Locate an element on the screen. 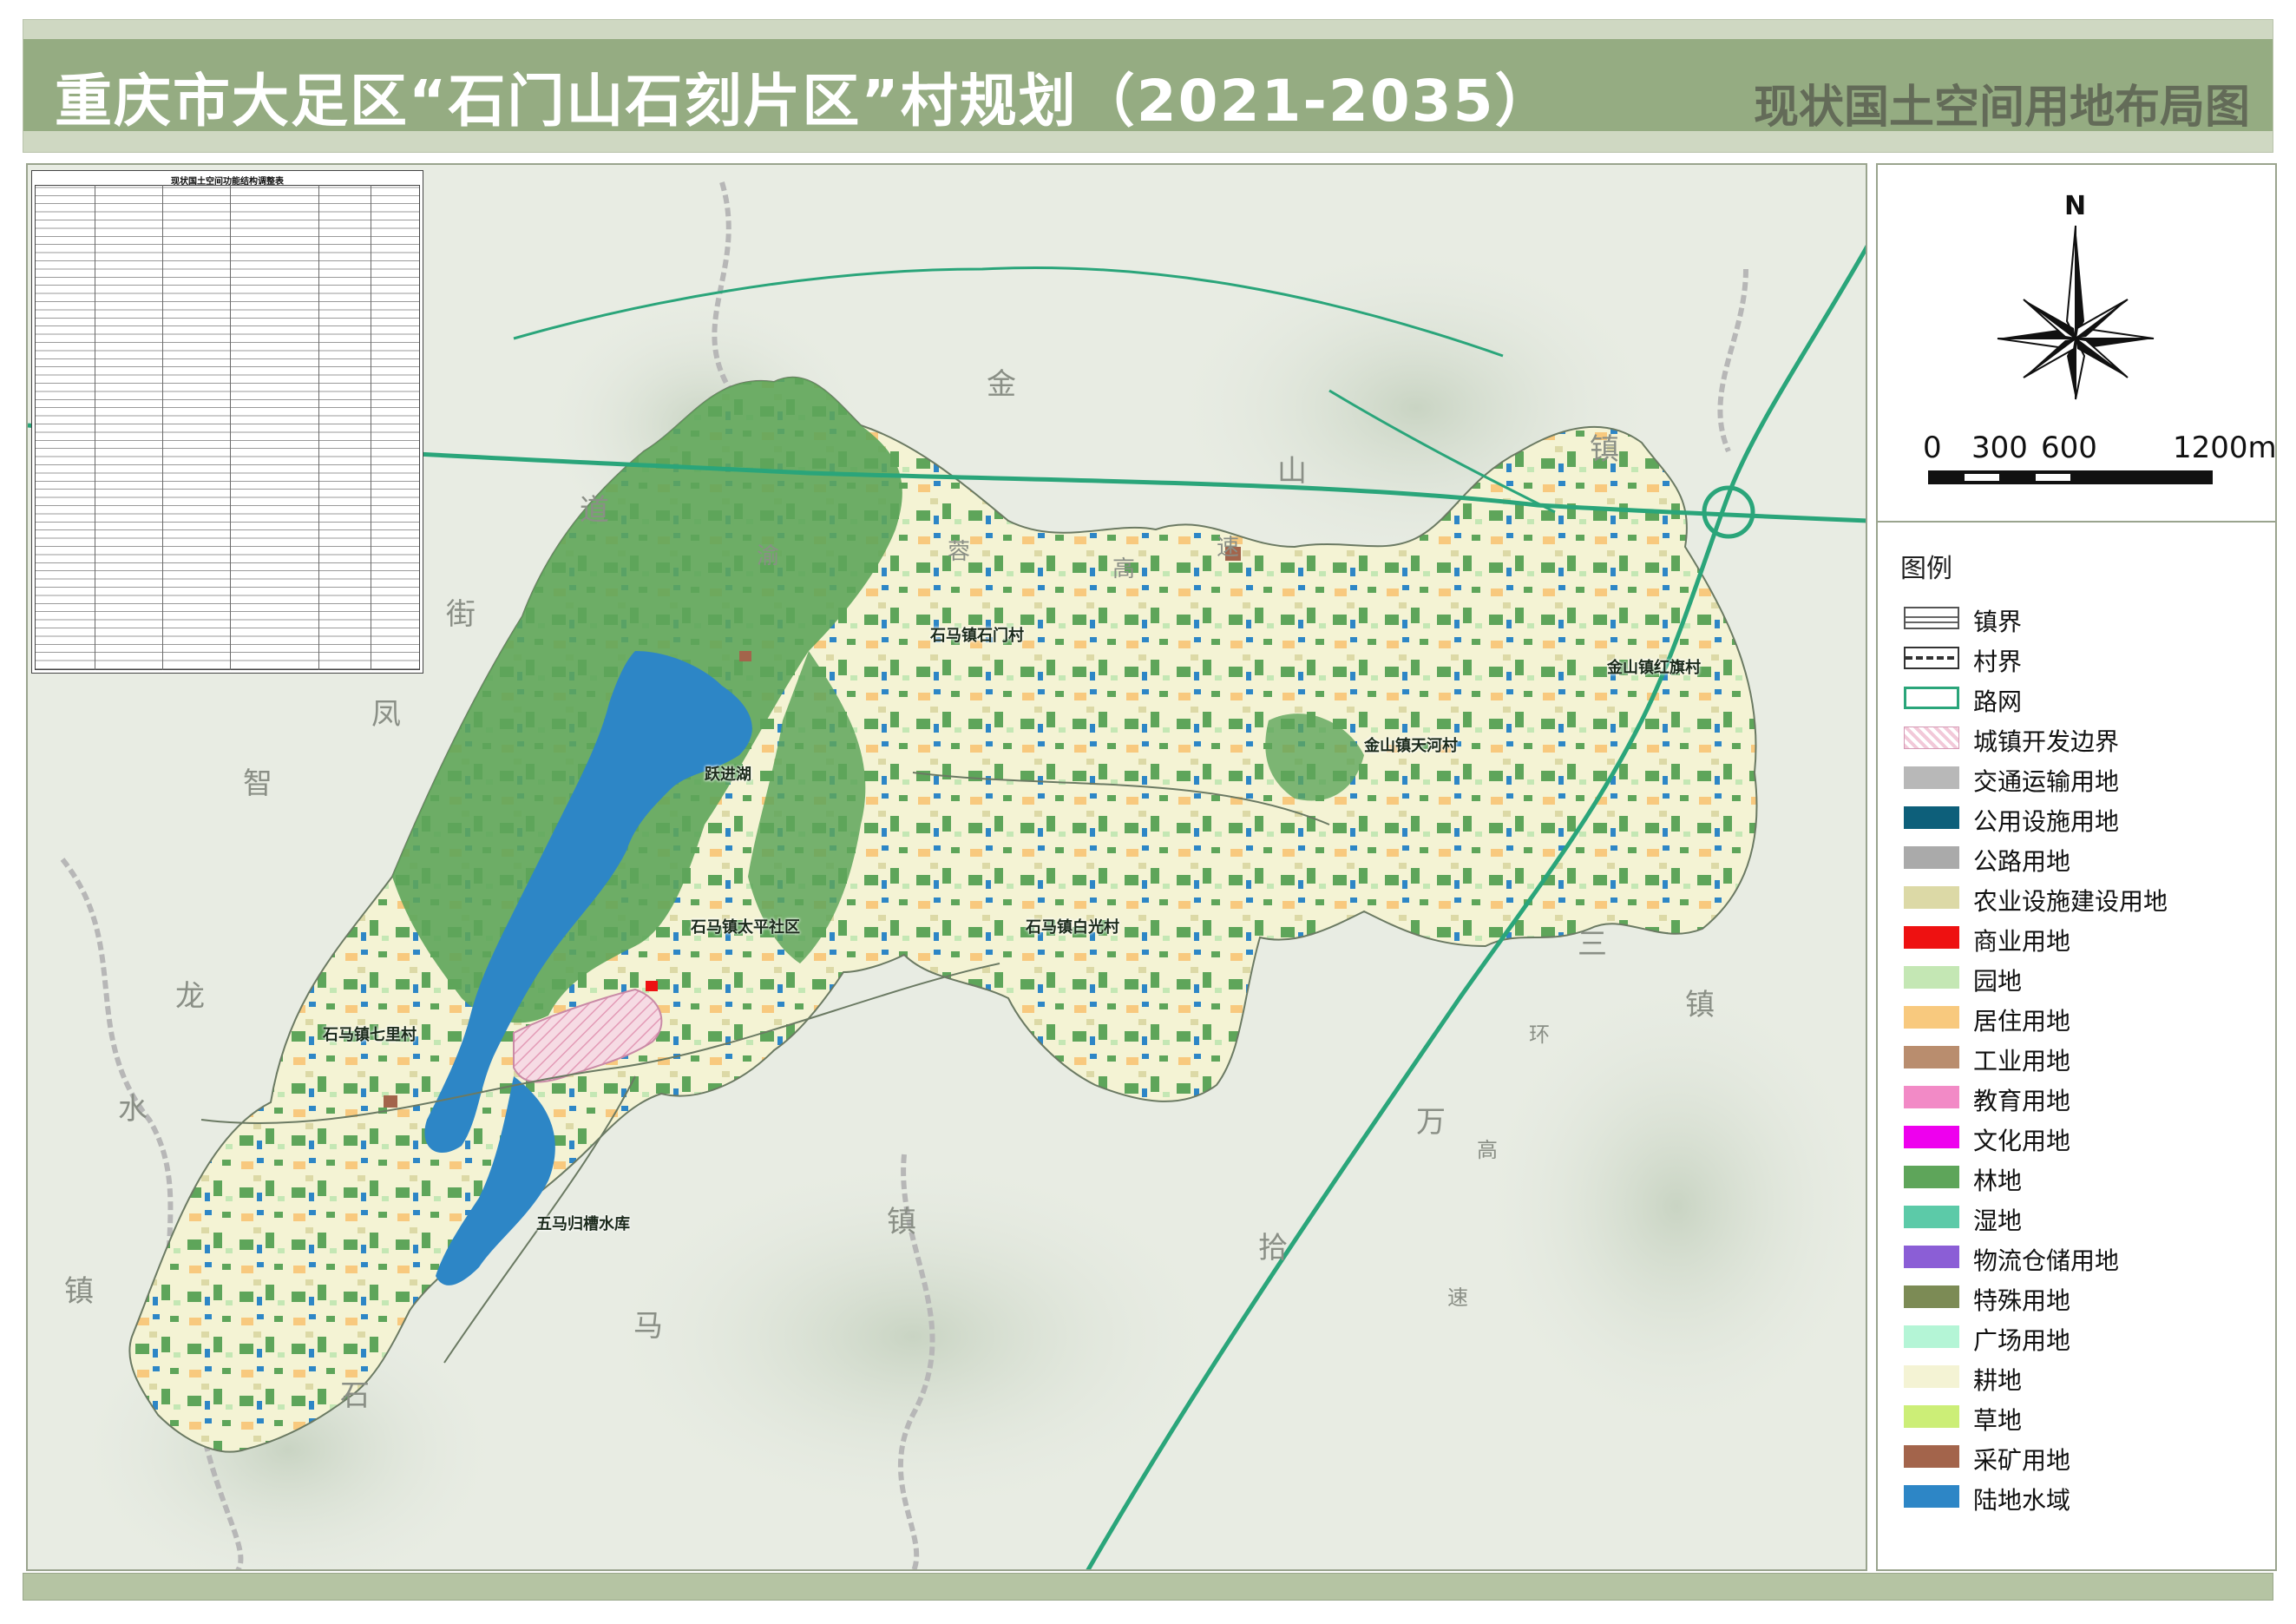 Image resolution: width=2296 pixels, height=1624 pixels. legend-label: 公用设施用地 is located at coordinates (2046, 821).